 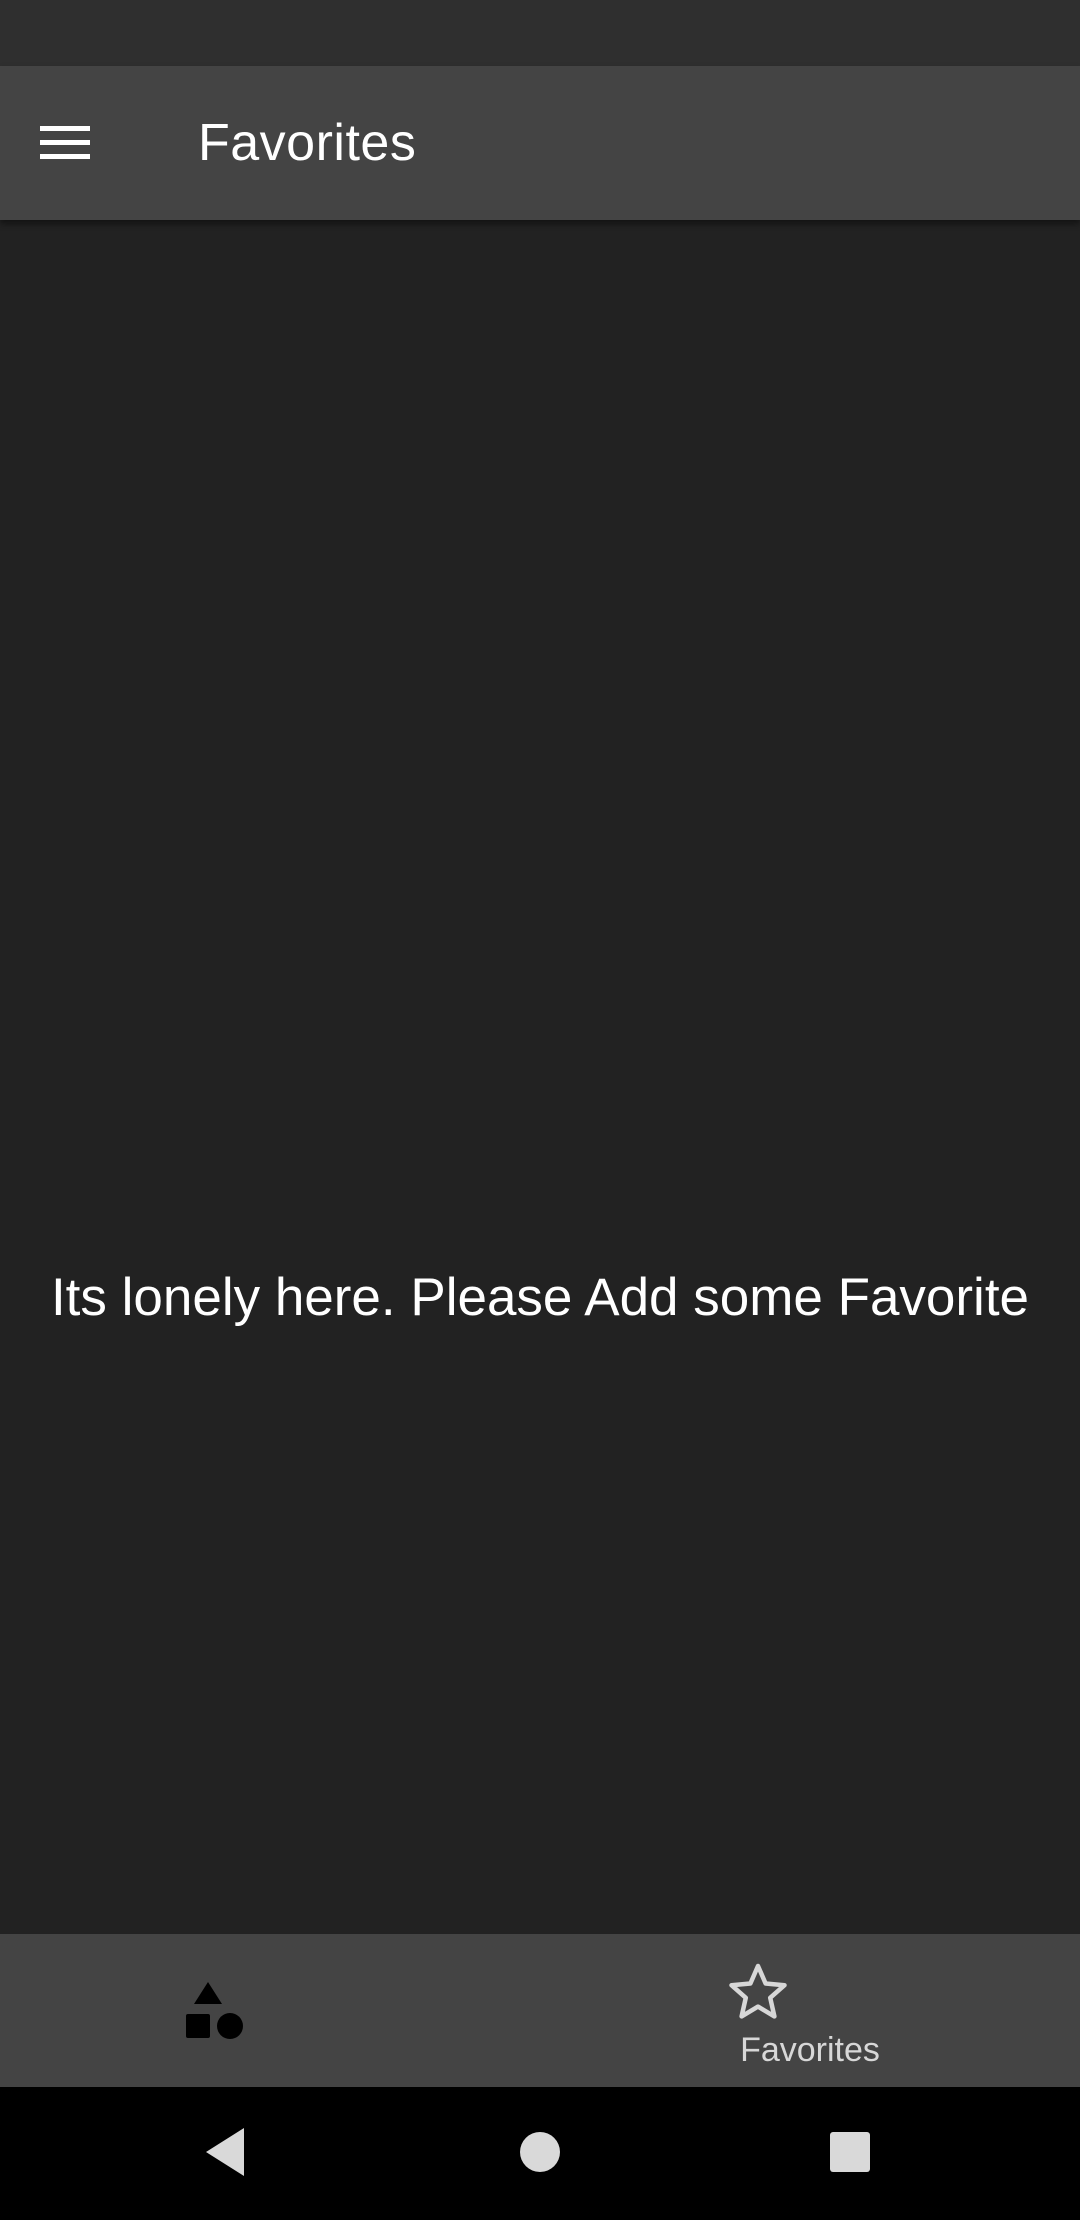 What do you see at coordinates (810, 2050) in the screenshot?
I see `nav-item-label: Favorites` at bounding box center [810, 2050].